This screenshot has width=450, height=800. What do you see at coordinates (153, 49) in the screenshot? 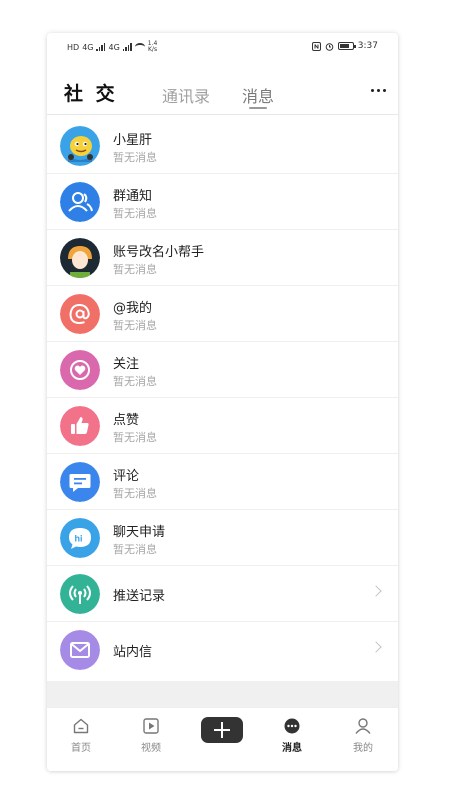
I see `net-speed-unit: K/s` at bounding box center [153, 49].